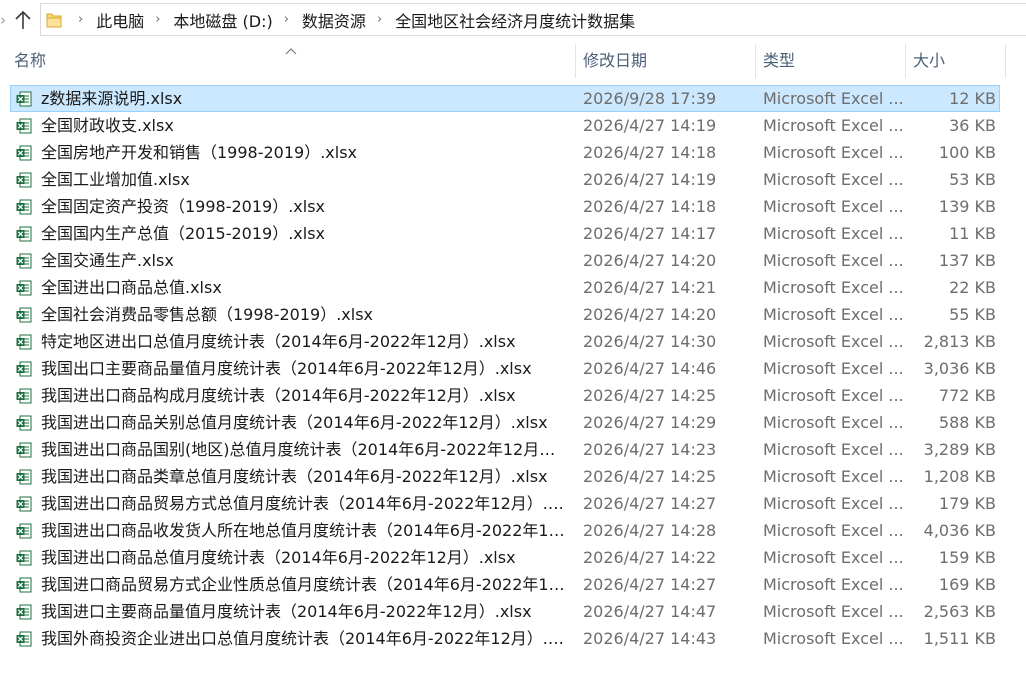  I want to click on folder-icon, so click(54, 20).